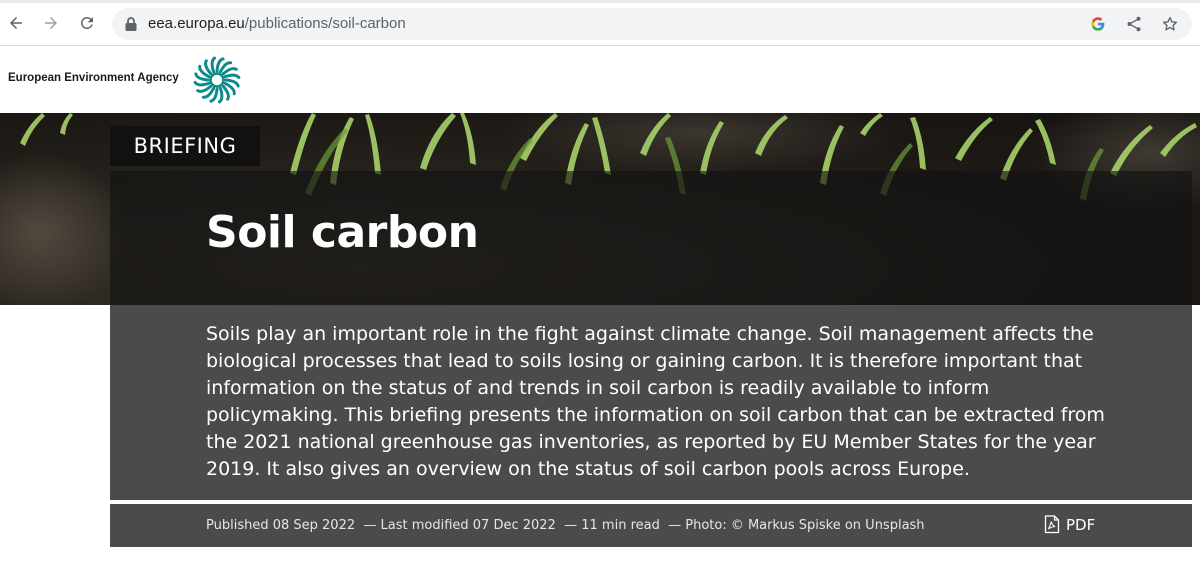 The image size is (1200, 568). I want to click on logo-center, so click(217, 80).